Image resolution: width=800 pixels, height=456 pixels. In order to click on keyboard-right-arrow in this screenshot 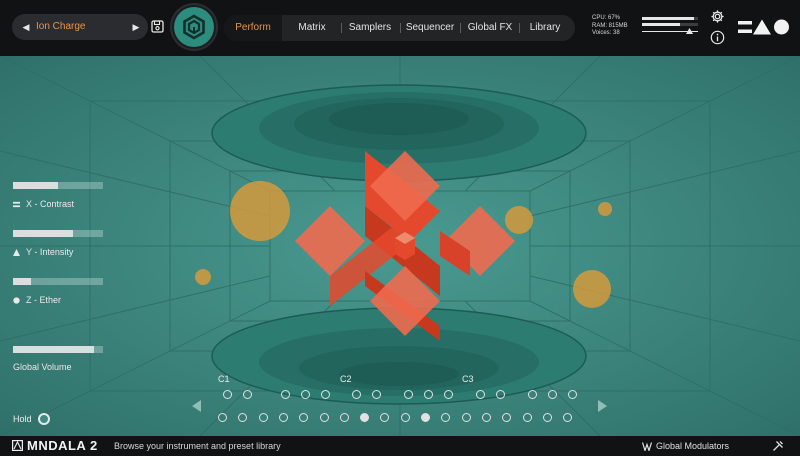, I will do `click(602, 406)`.